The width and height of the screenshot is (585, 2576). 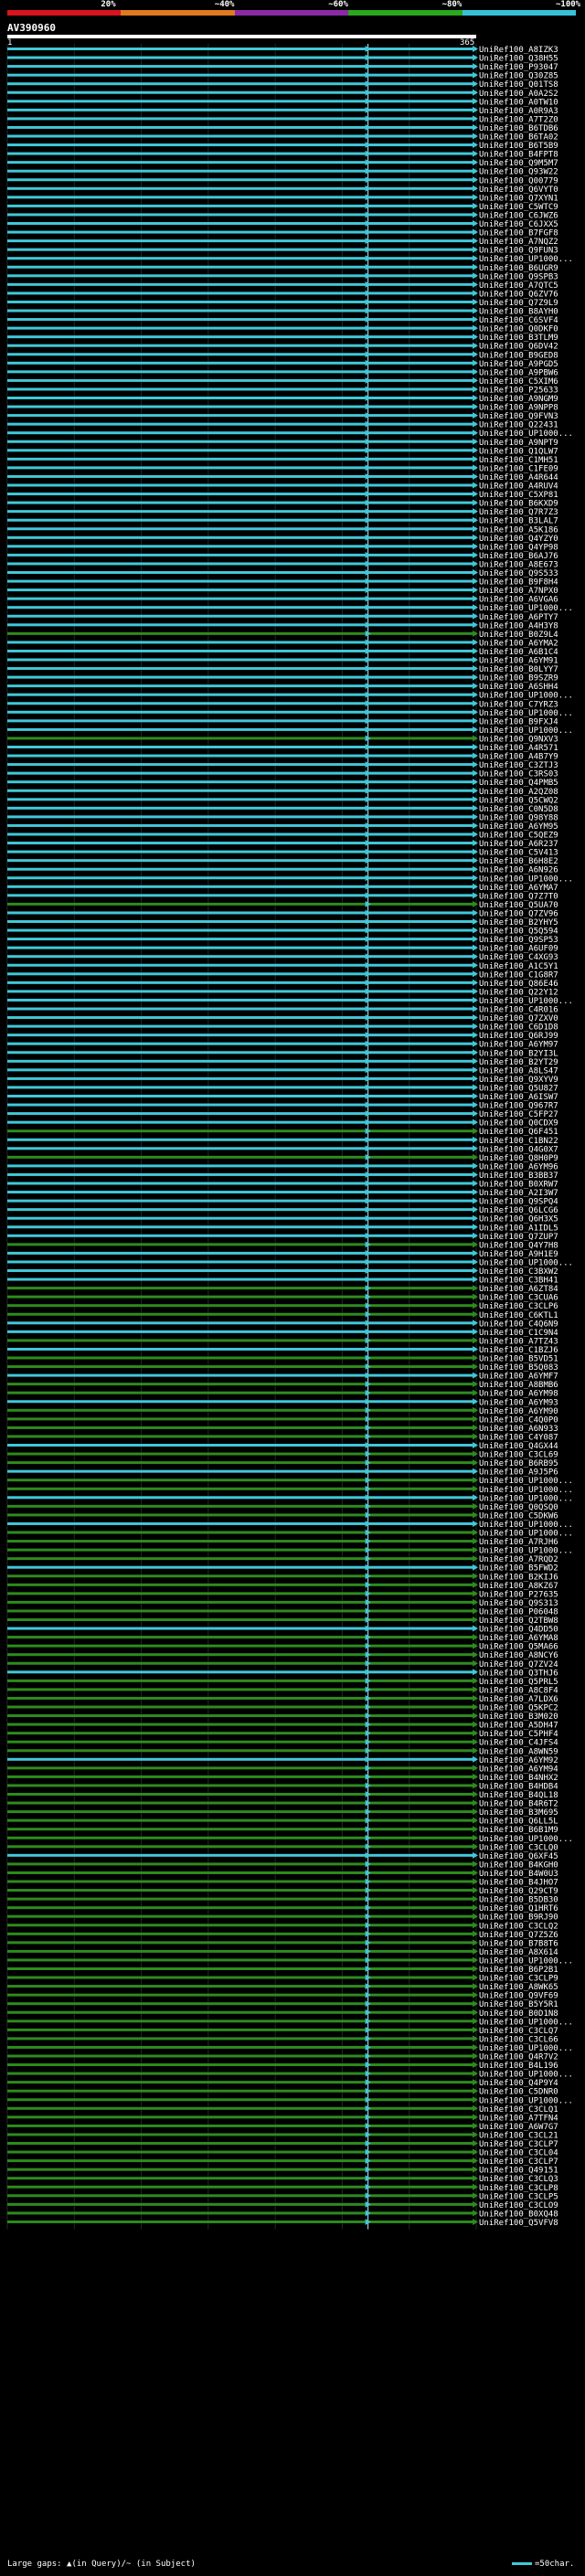 What do you see at coordinates (518, 870) in the screenshot?
I see `hit-label: UniRef100_A6N926` at bounding box center [518, 870].